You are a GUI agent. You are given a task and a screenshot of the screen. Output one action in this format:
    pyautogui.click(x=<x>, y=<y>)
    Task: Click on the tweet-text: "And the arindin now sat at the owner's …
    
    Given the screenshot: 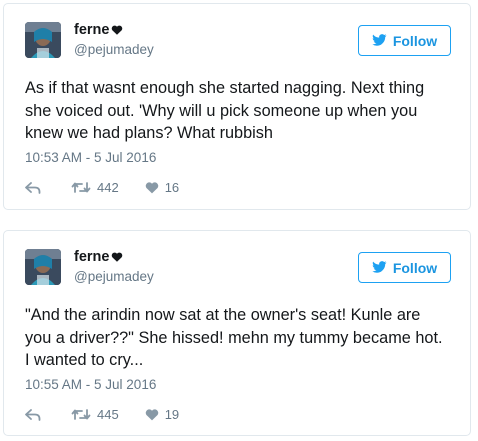 What is the action you would take?
    pyautogui.click(x=234, y=337)
    